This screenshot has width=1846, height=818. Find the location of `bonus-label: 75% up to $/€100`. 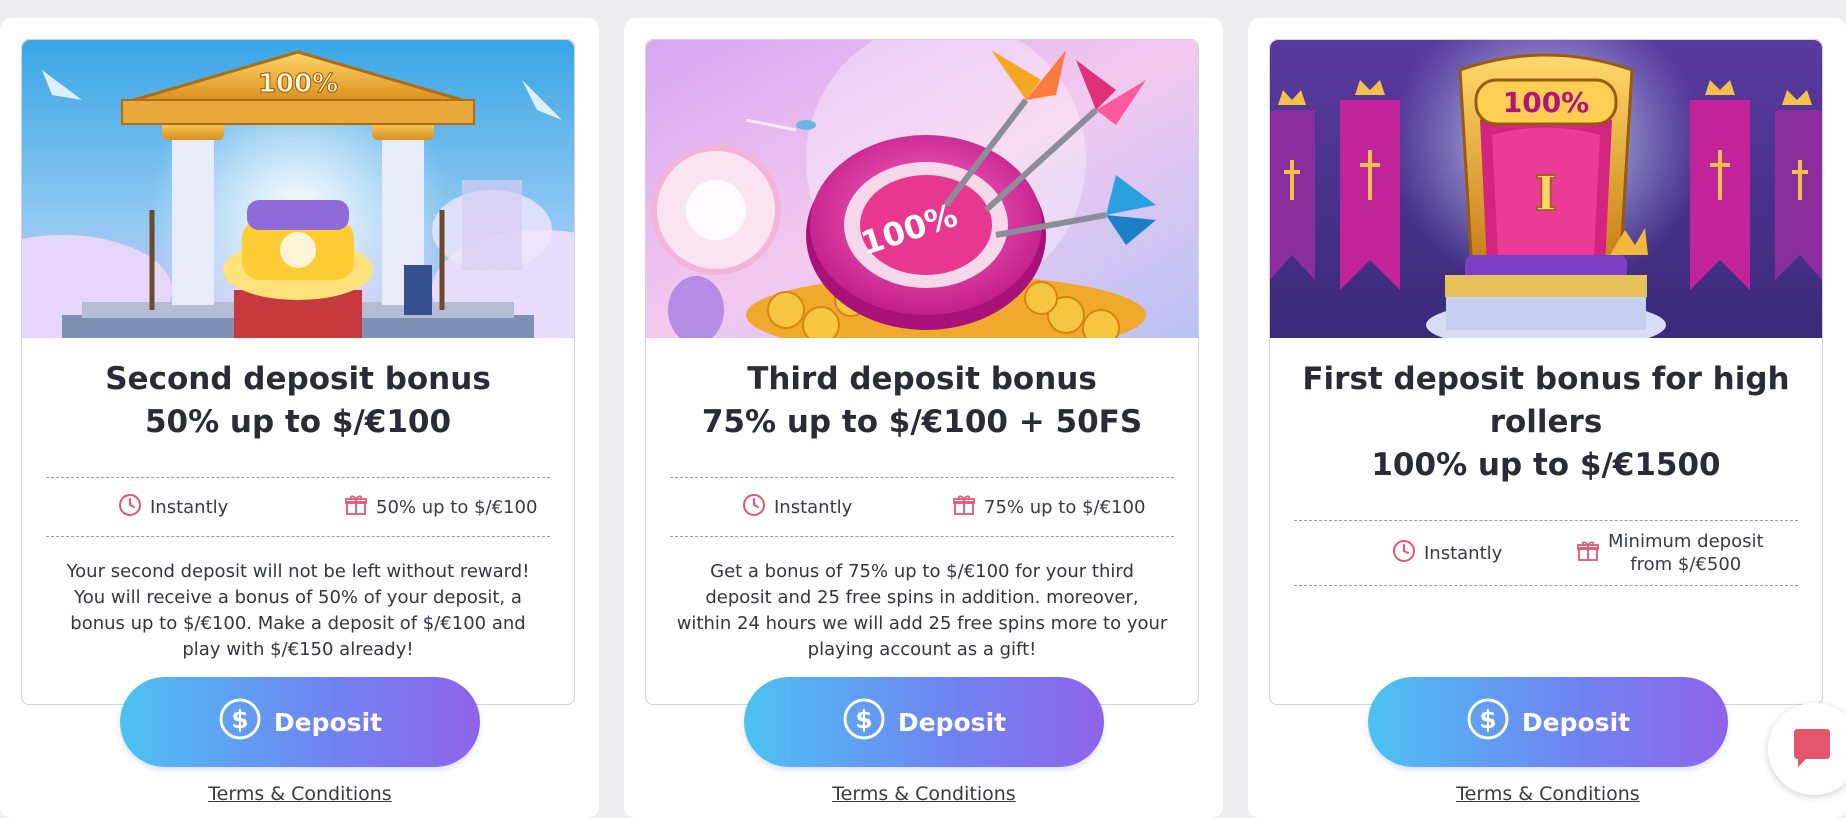

bonus-label: 75% up to $/€100 is located at coordinates (1065, 507).